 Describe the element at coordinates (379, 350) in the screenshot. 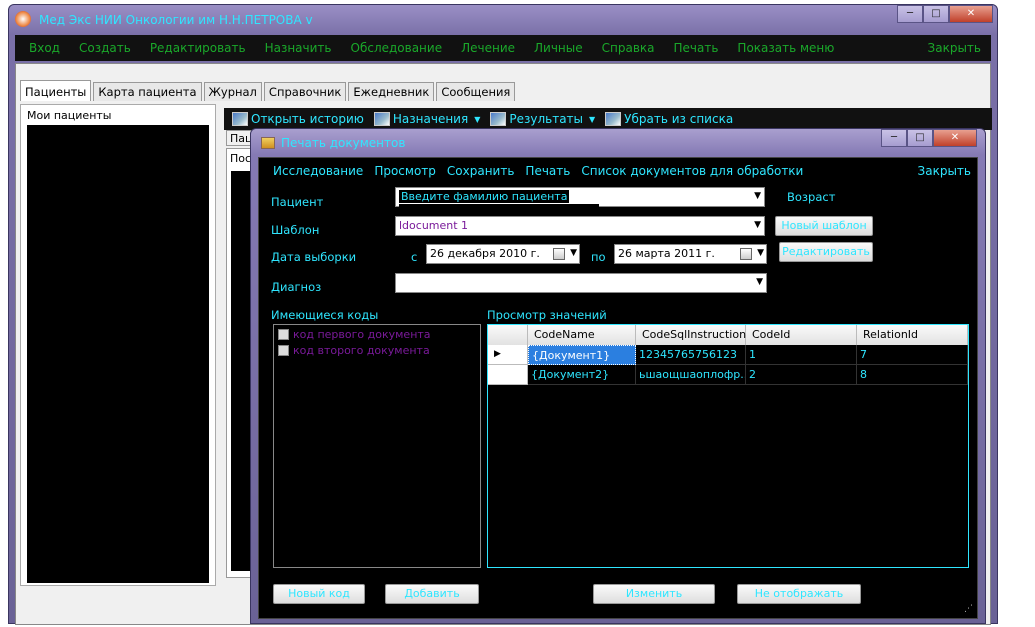

I see `code-item-2: код второго документа` at that location.